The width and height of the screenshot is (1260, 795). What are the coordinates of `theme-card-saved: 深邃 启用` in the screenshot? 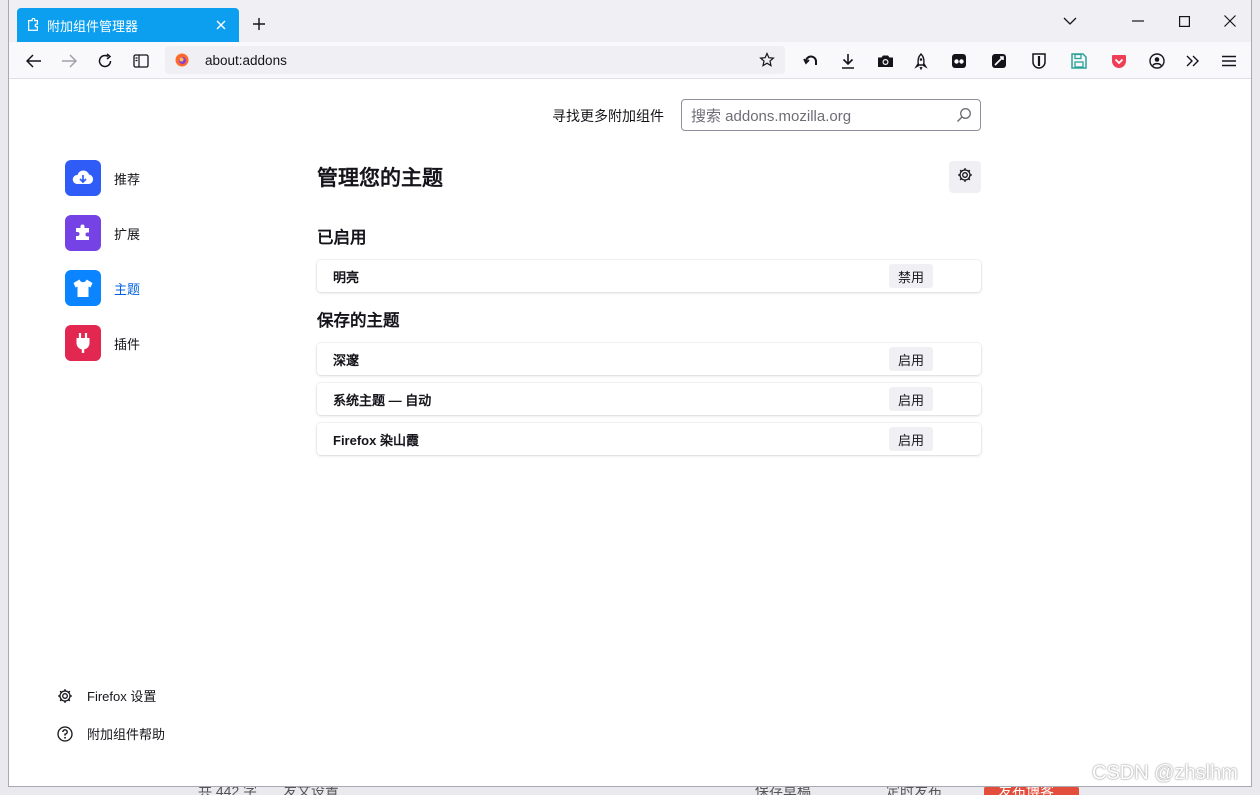 It's located at (649, 359).